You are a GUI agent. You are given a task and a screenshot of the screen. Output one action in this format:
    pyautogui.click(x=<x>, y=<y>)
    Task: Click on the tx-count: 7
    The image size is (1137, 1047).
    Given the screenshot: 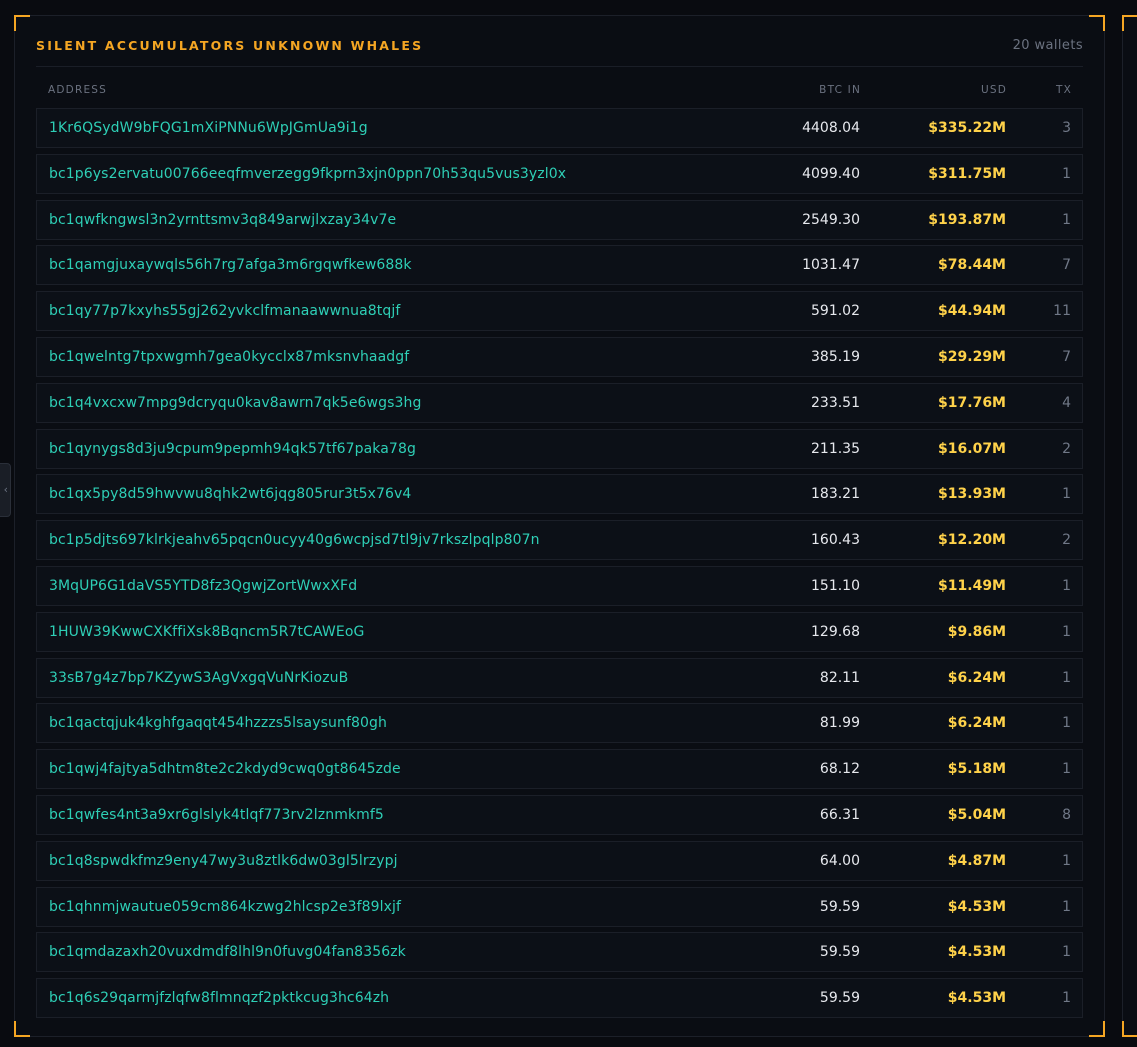 What is the action you would take?
    pyautogui.click(x=1066, y=356)
    